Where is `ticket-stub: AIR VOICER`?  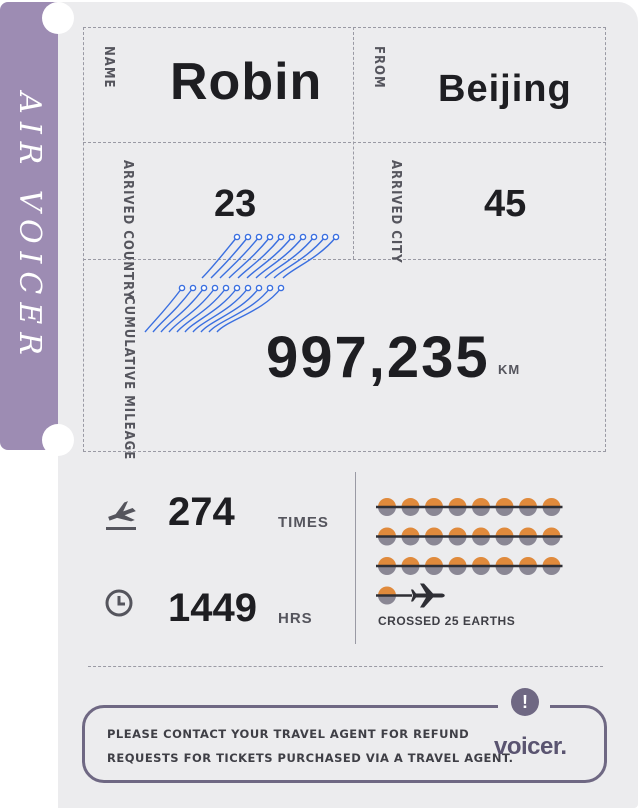 ticket-stub: AIR VOICER is located at coordinates (29, 226).